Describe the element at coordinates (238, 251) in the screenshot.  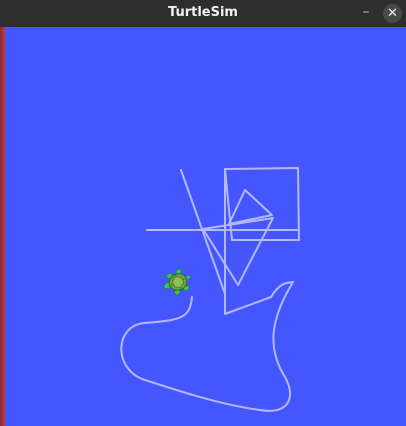
I see `trail-triangle-large` at that location.